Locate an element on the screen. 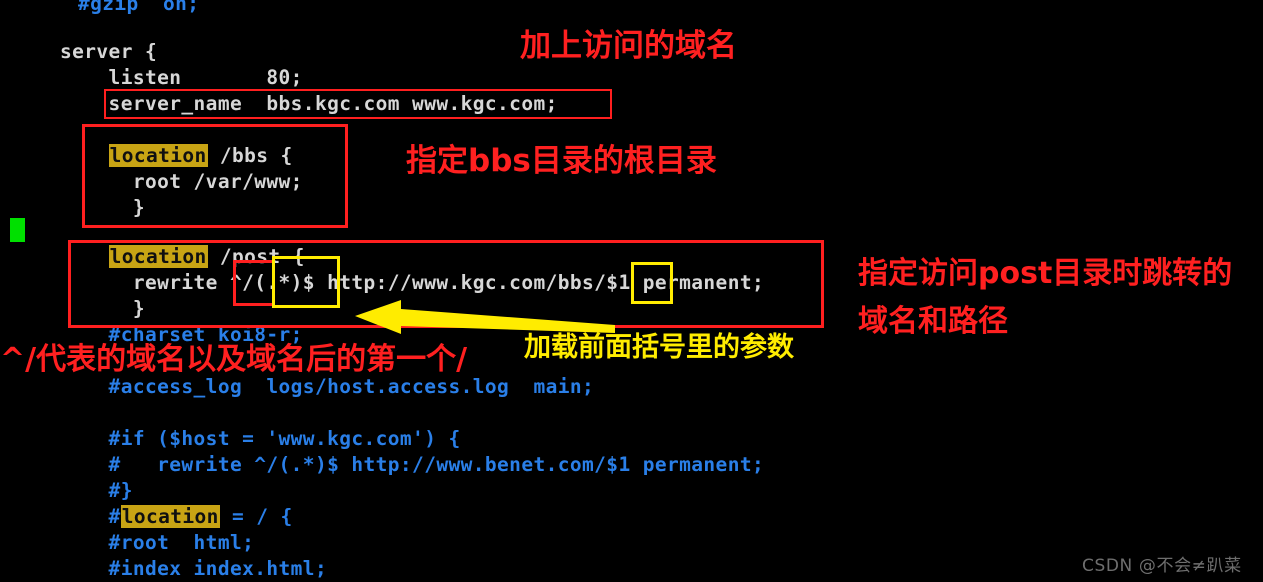  code-line-close-post: } is located at coordinates (102, 308).